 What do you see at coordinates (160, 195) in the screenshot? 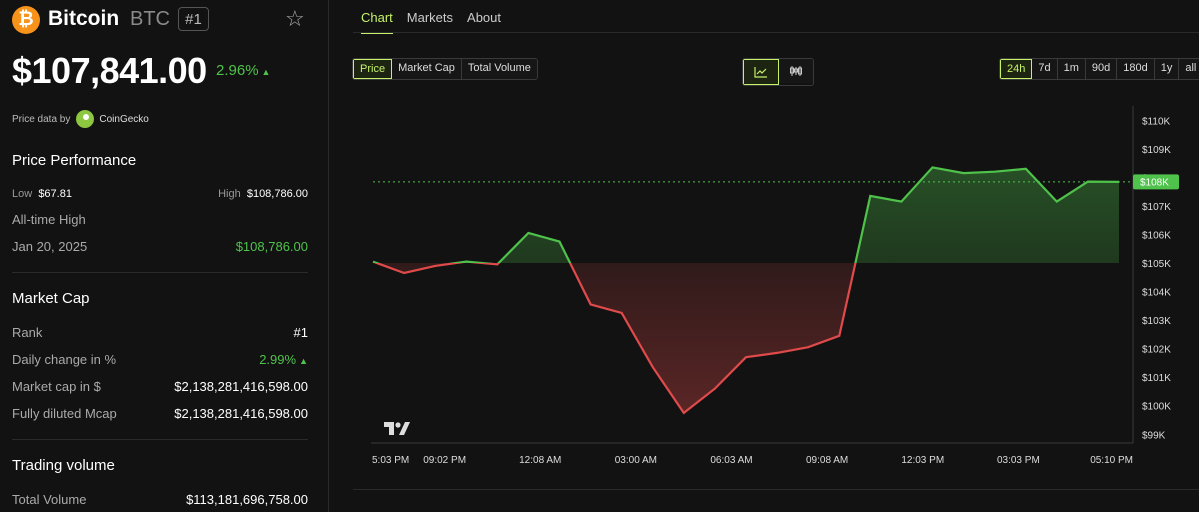
I see `low-high-row: Low $67.81 High $108,786.00` at bounding box center [160, 195].